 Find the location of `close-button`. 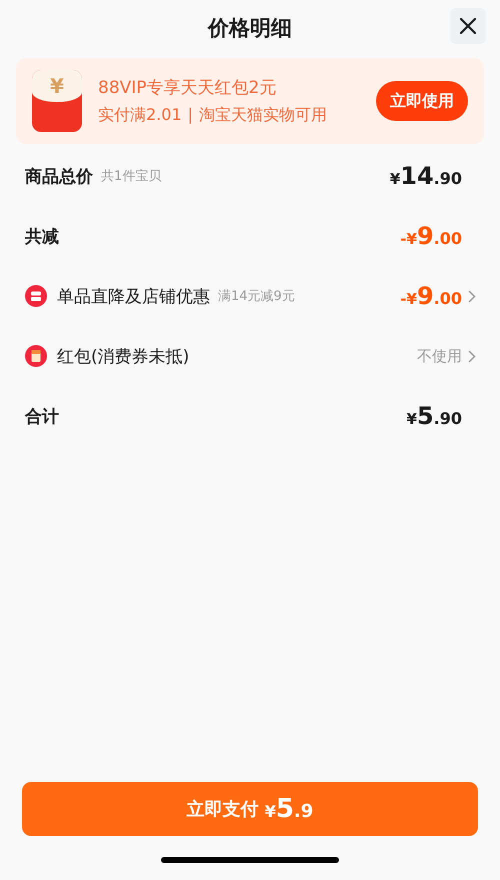

close-button is located at coordinates (468, 26).